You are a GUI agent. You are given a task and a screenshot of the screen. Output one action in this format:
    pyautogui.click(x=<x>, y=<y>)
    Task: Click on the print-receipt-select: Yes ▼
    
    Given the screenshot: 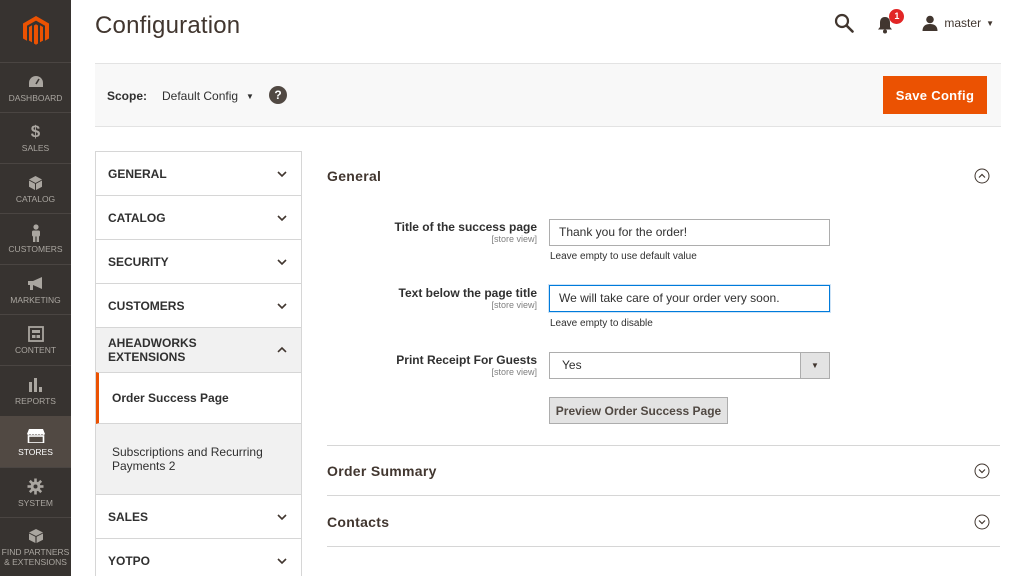 What is the action you would take?
    pyautogui.click(x=689, y=365)
    